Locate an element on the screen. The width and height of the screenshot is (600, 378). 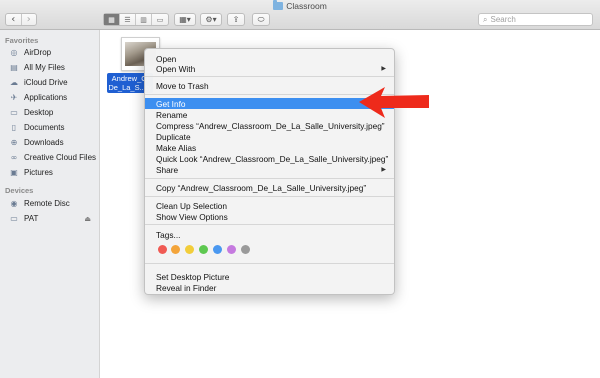
menu-item-share: Share ▶ is located at coordinates (269, 169).